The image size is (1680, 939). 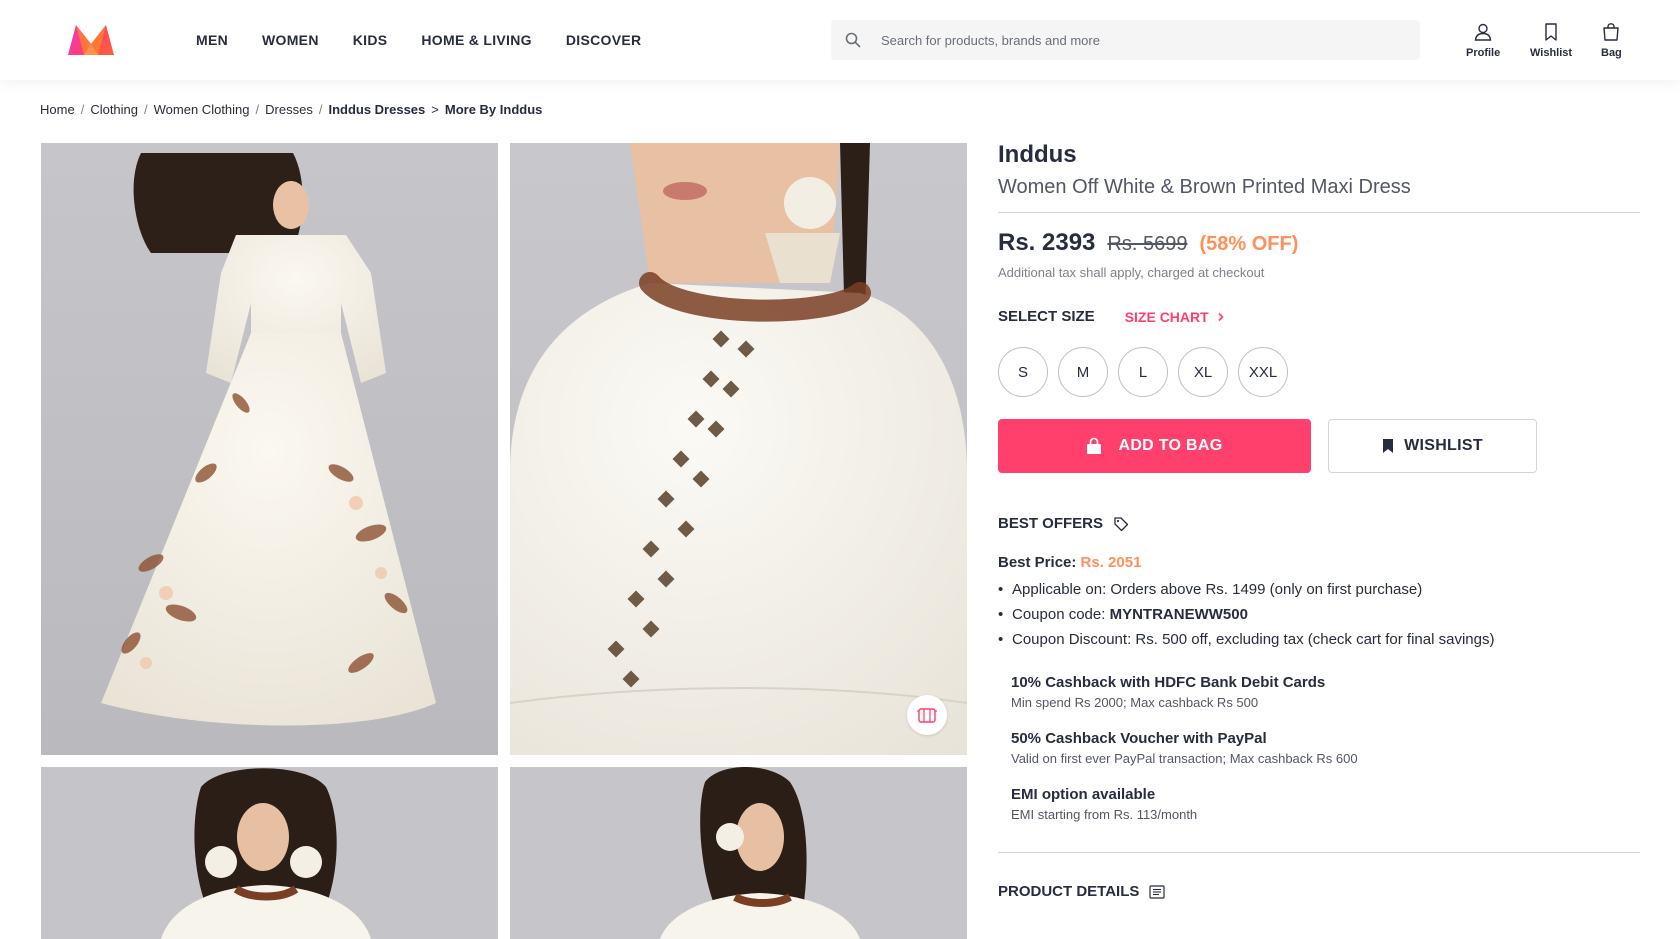 I want to click on size-chart-label: SIZE CHART, so click(x=1166, y=316).